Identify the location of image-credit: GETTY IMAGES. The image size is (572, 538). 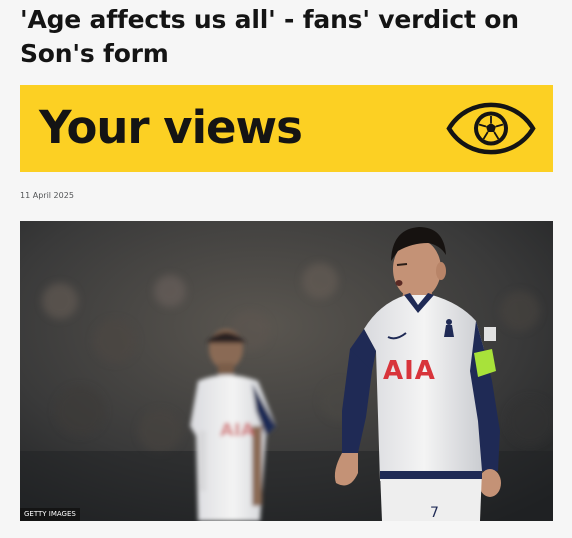
(50, 514).